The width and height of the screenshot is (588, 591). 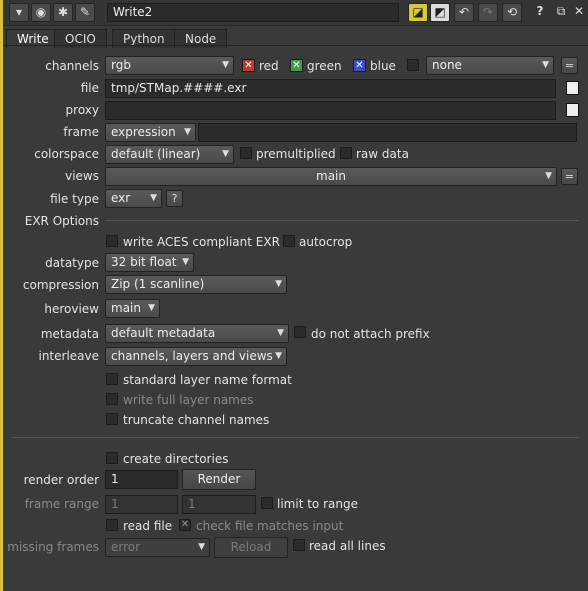 I want to click on folder-browse-icon, so click(x=572, y=88).